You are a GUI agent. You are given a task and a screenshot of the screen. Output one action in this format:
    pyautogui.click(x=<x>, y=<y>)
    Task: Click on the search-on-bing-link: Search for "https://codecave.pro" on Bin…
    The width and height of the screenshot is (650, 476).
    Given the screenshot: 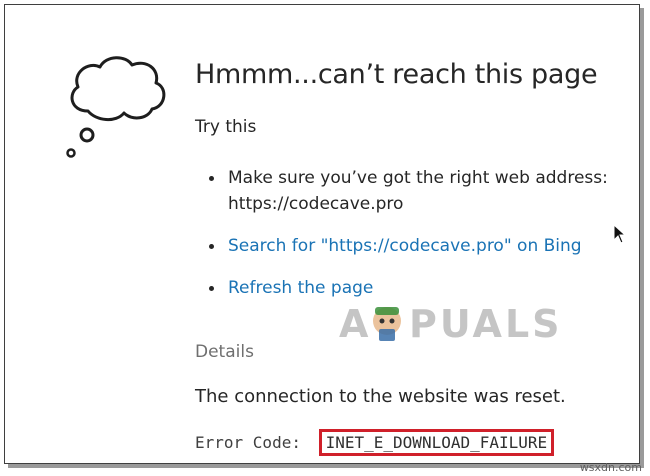 What is the action you would take?
    pyautogui.click(x=405, y=246)
    